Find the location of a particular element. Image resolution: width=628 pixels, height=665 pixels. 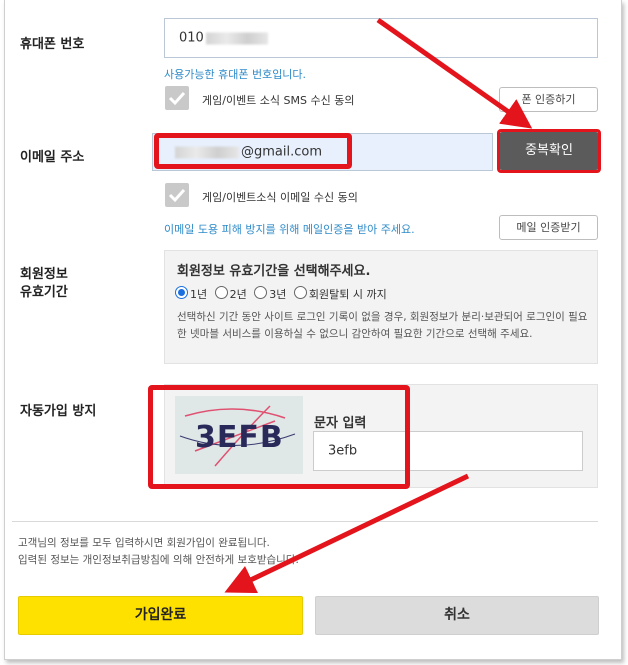

arrow-to-submit is located at coordinates (347, 533).